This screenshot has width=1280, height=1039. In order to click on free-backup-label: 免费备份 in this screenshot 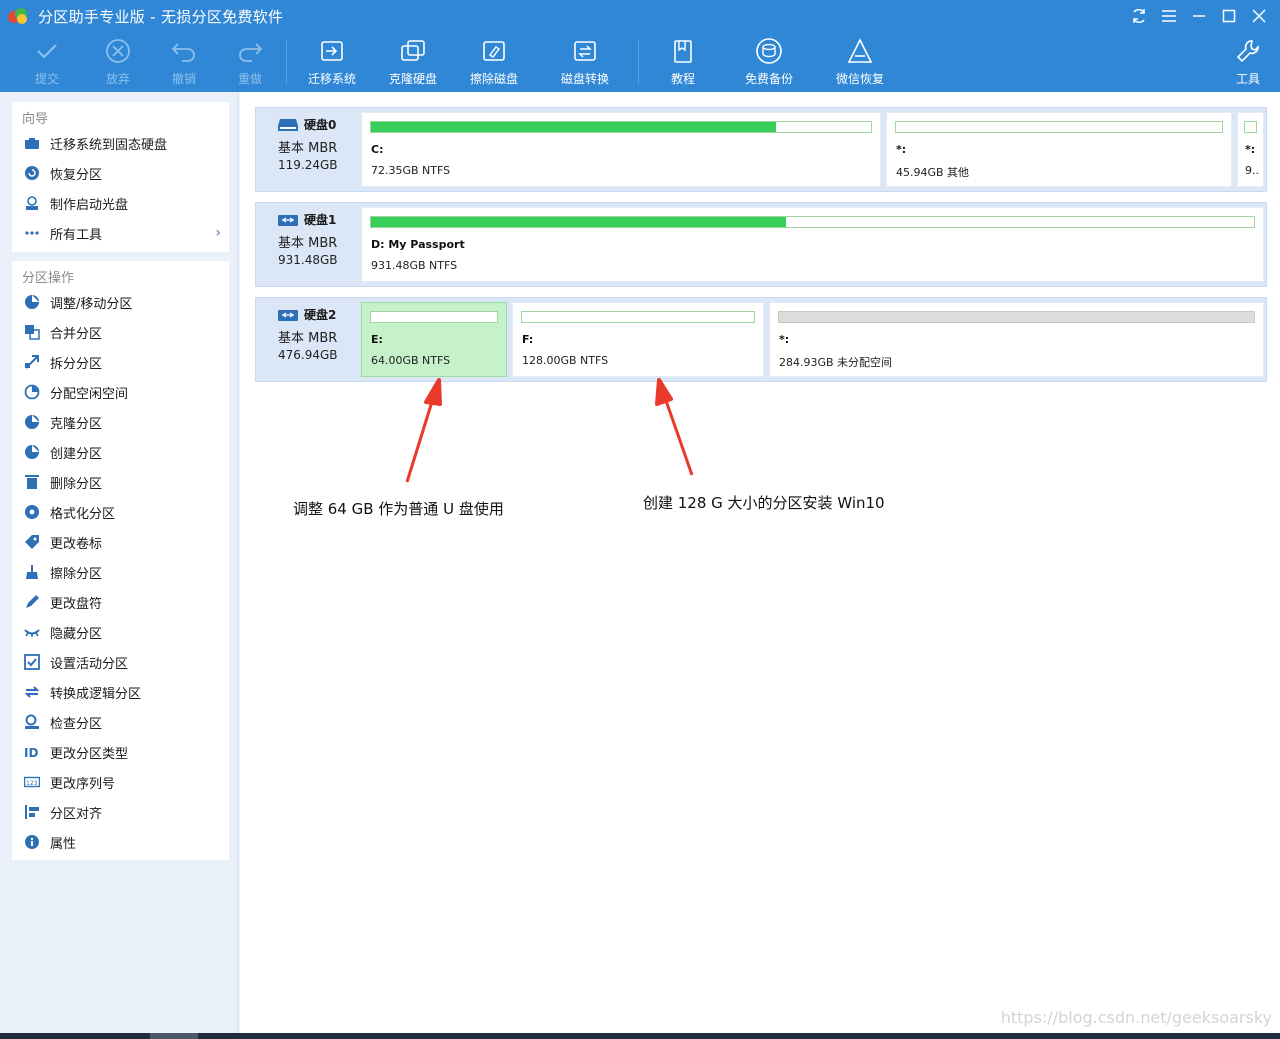, I will do `click(768, 79)`.